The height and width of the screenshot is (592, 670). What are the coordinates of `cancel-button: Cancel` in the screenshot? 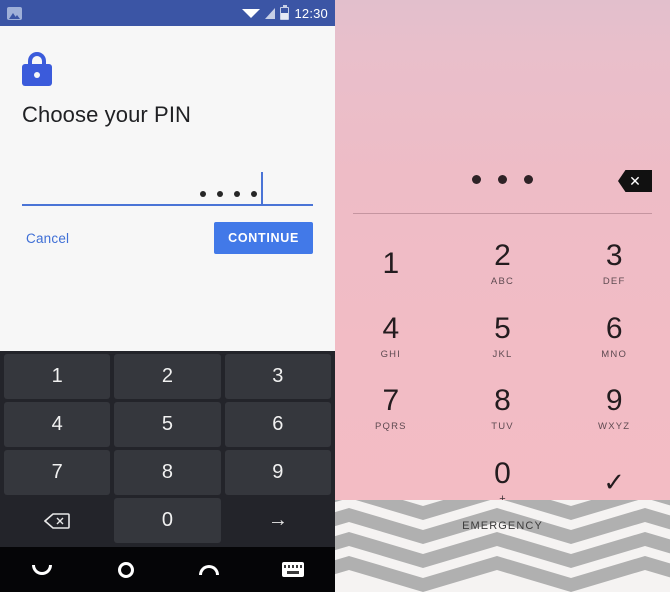 It's located at (47, 238).